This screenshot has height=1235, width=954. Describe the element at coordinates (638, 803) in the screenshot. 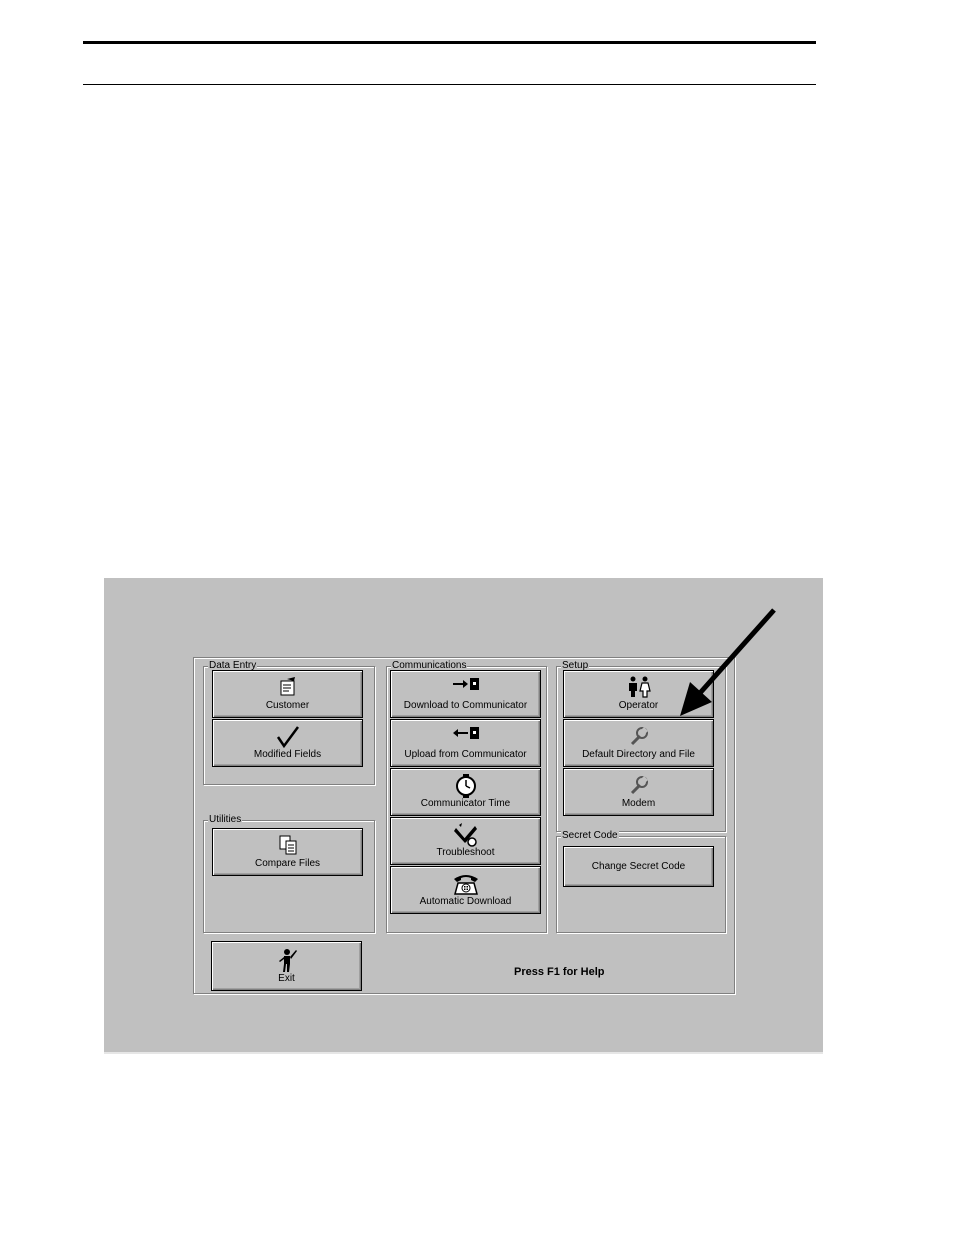

I see `modem-label: Modem` at that location.